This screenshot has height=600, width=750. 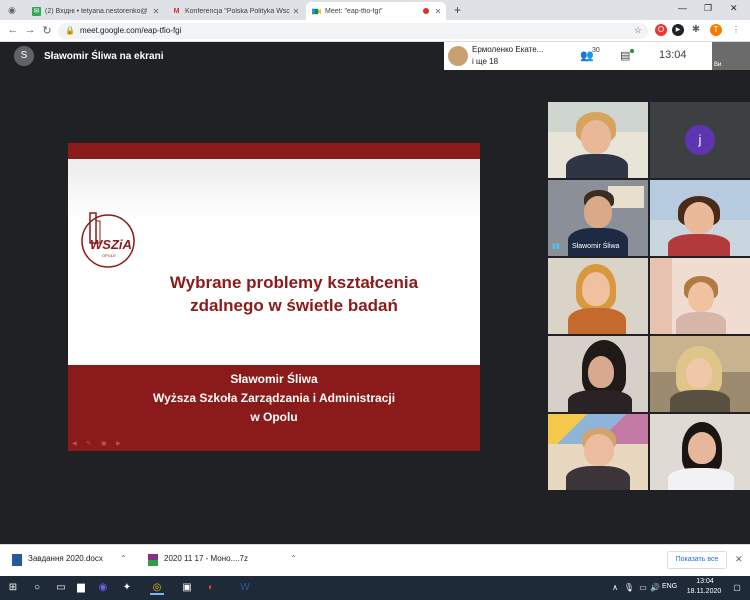 I want to click on participant-tile: ▮▮ Sławomir Śliwa, so click(x=598, y=218).